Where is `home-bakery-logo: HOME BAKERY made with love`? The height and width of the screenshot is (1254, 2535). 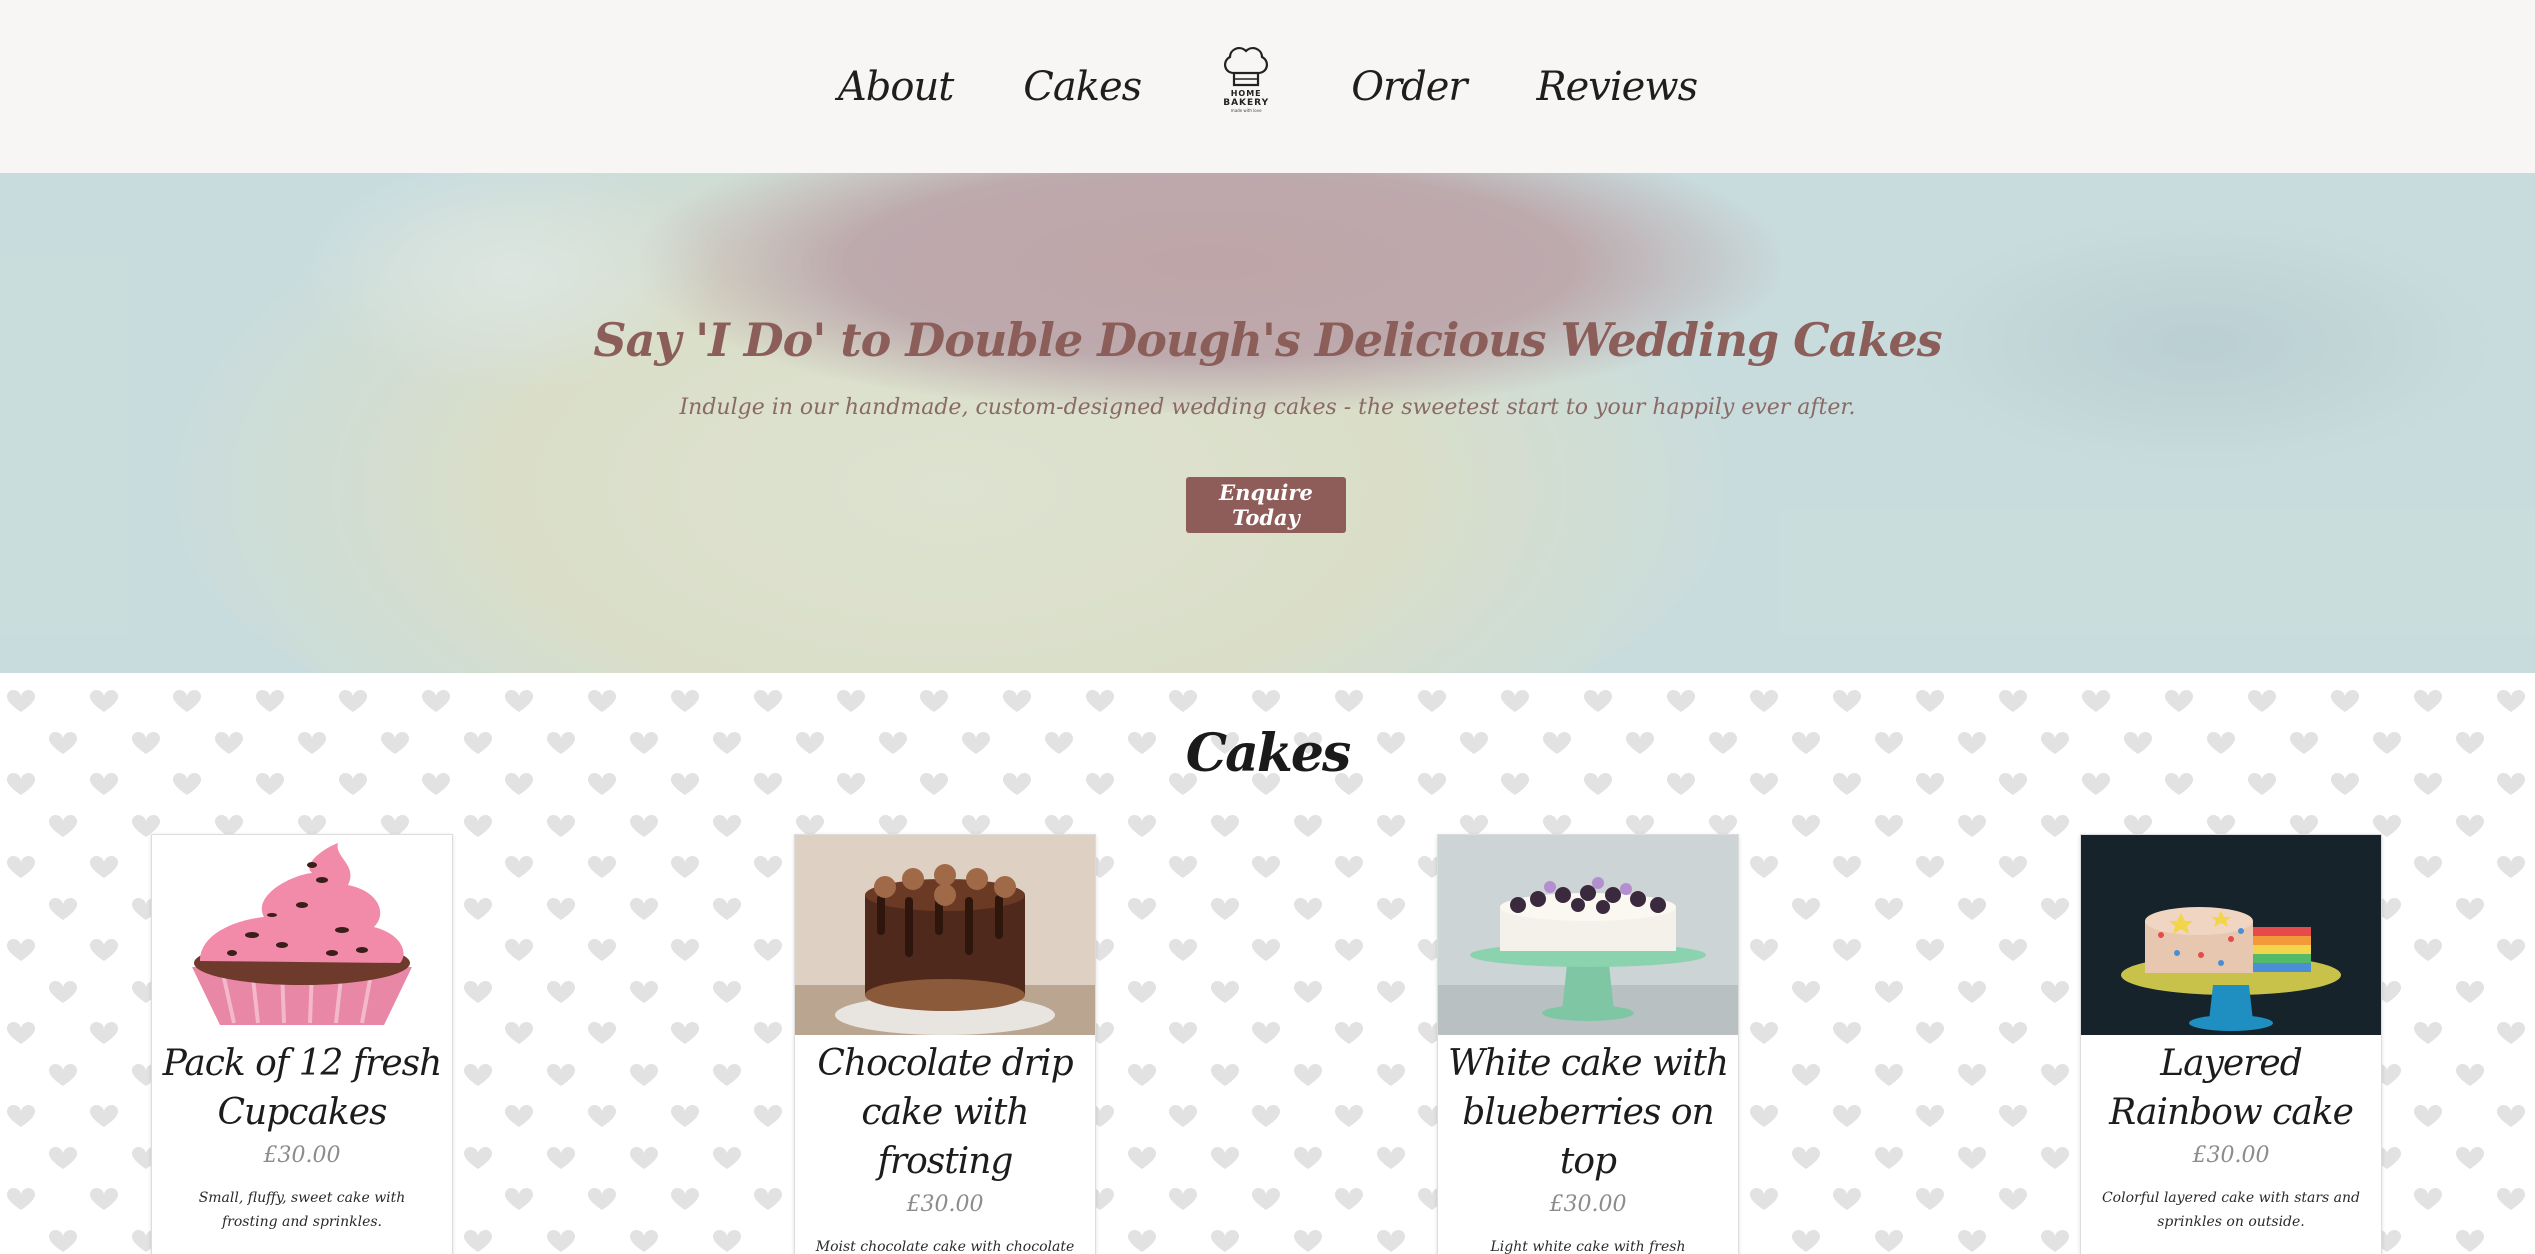 home-bakery-logo: HOME BAKERY made with love is located at coordinates (1246, 87).